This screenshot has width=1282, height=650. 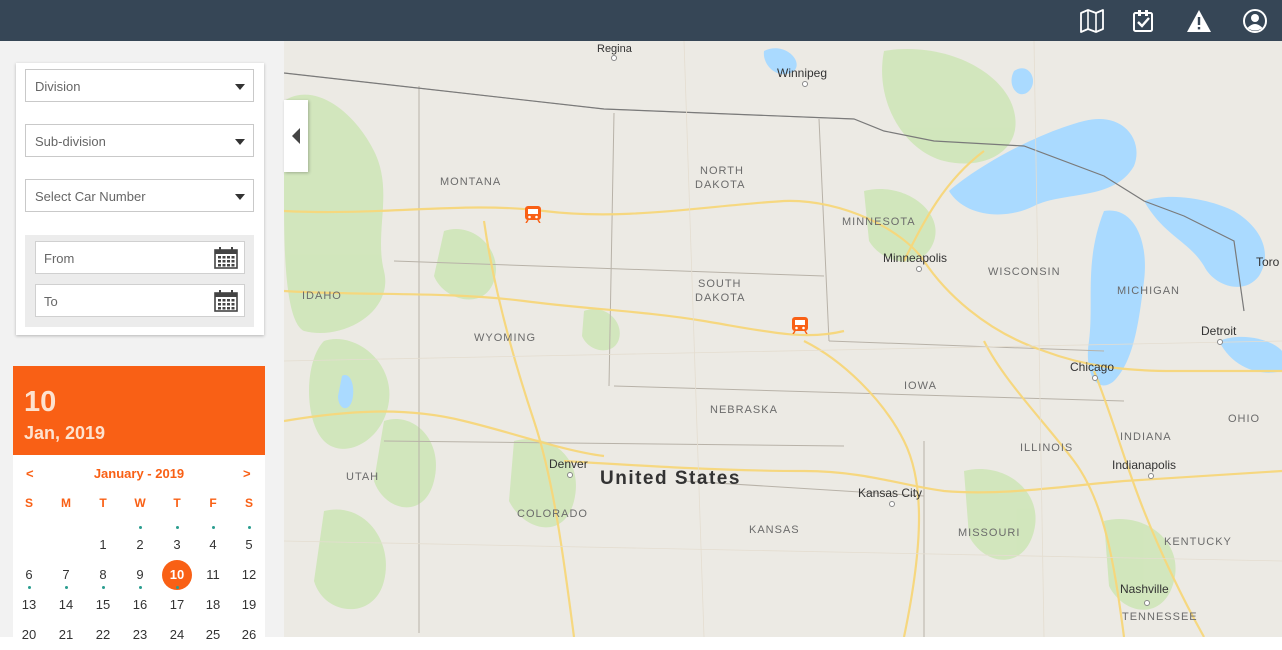 What do you see at coordinates (140, 257) in the screenshot?
I see `from-date-field: From` at bounding box center [140, 257].